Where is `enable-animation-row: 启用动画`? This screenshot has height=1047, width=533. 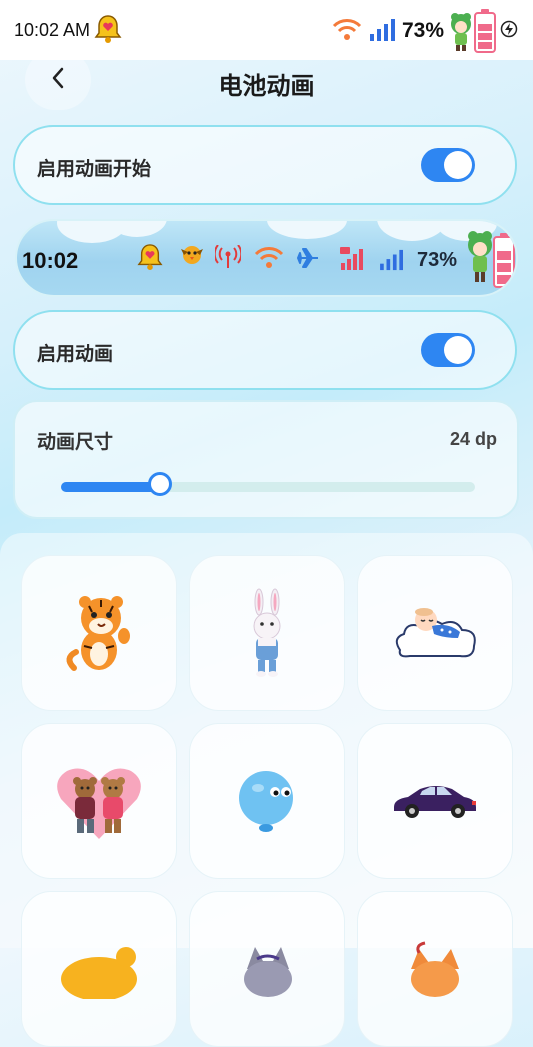
enable-animation-row: 启用动画 is located at coordinates (265, 350).